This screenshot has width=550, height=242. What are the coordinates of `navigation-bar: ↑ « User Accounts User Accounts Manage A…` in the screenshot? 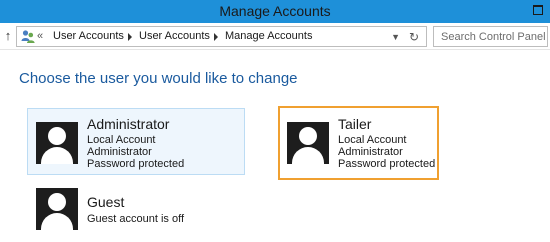 It's located at (275, 36).